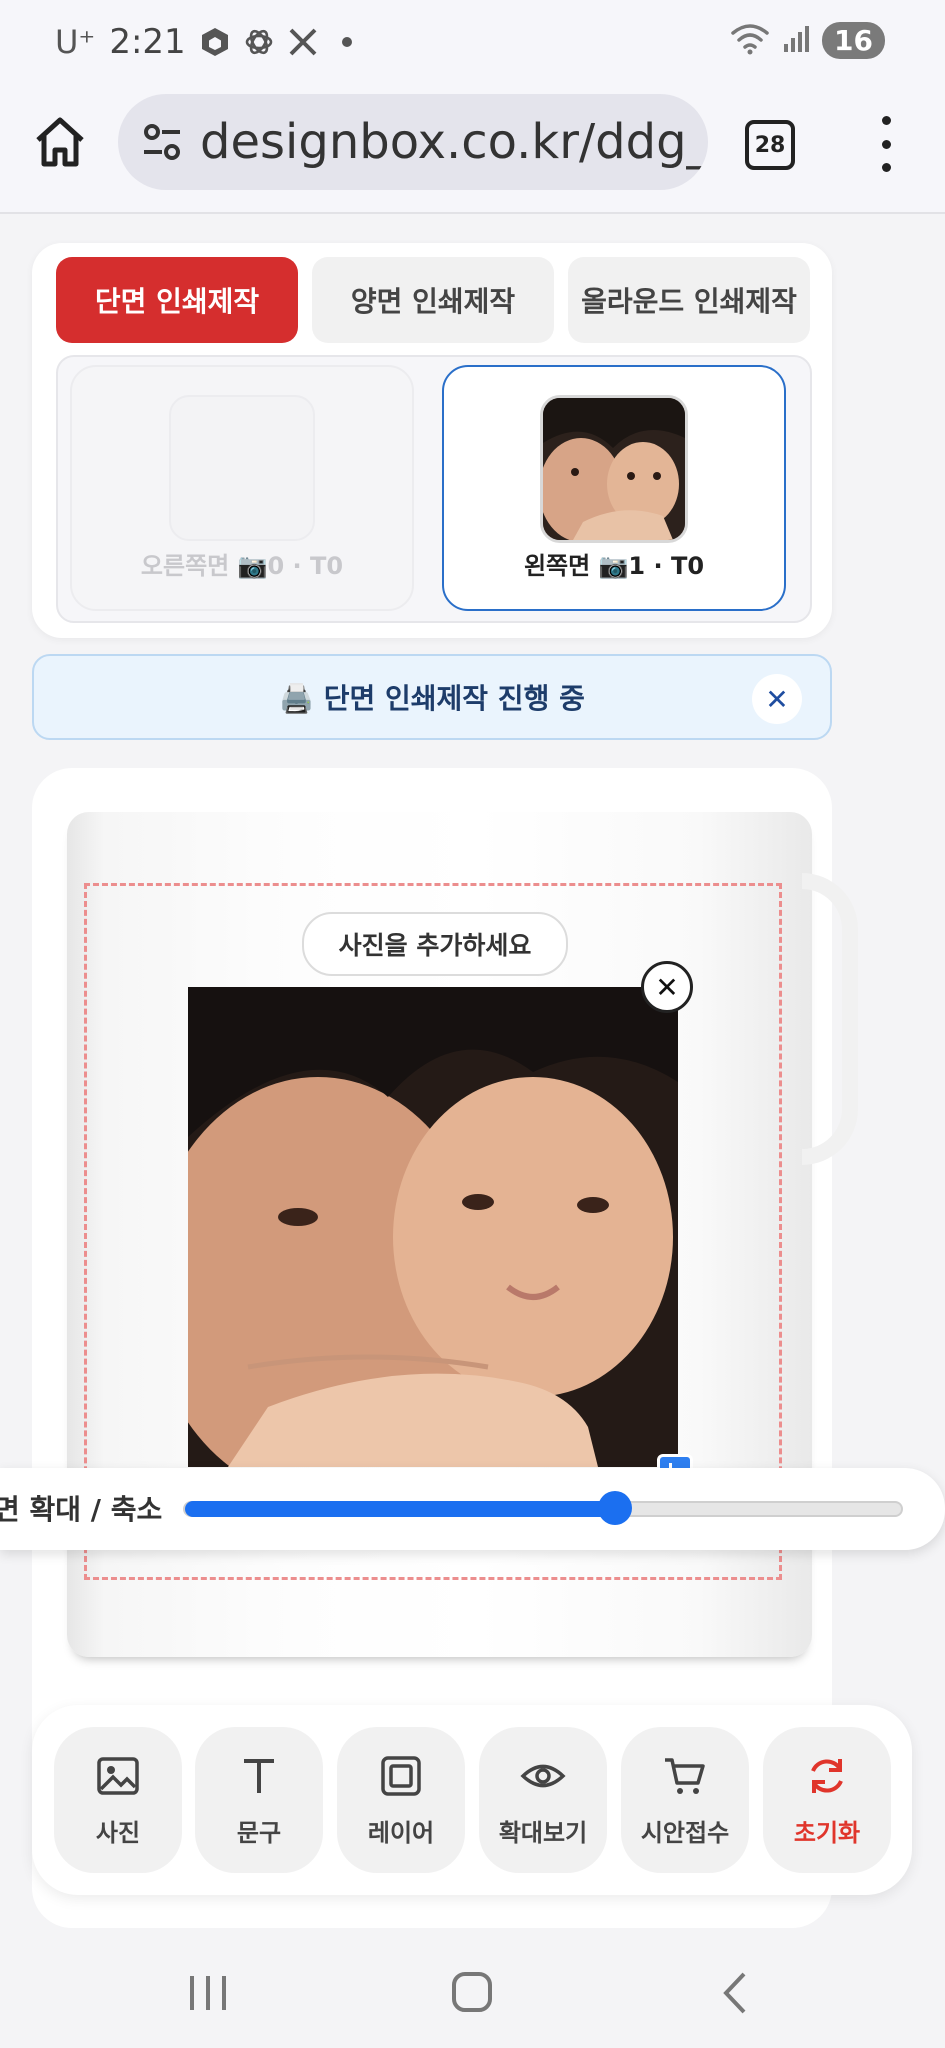 The image size is (945, 2048). What do you see at coordinates (259, 1800) in the screenshot?
I see `text-tool-button: 문구` at bounding box center [259, 1800].